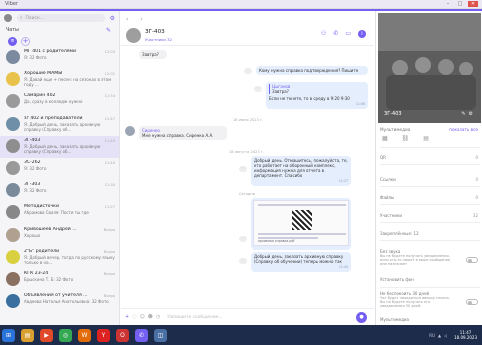 This screenshot has height=345, width=482. What do you see at coordinates (430, 319) in the screenshot?
I see `more-setting: Мультимедиа` at bounding box center [430, 319].